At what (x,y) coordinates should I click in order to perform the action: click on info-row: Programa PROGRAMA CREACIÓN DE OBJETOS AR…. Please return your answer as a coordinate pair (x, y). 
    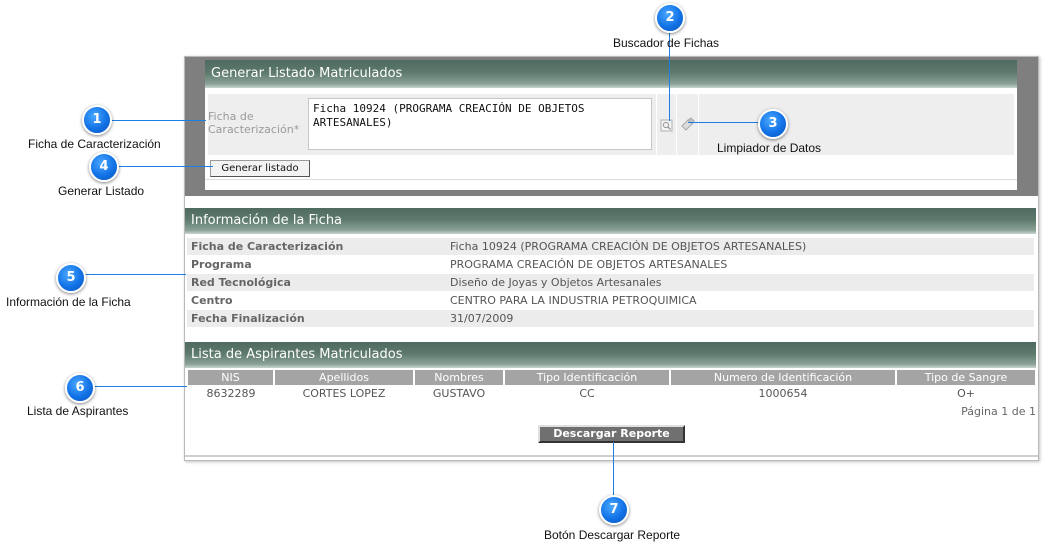
    Looking at the image, I should click on (610, 264).